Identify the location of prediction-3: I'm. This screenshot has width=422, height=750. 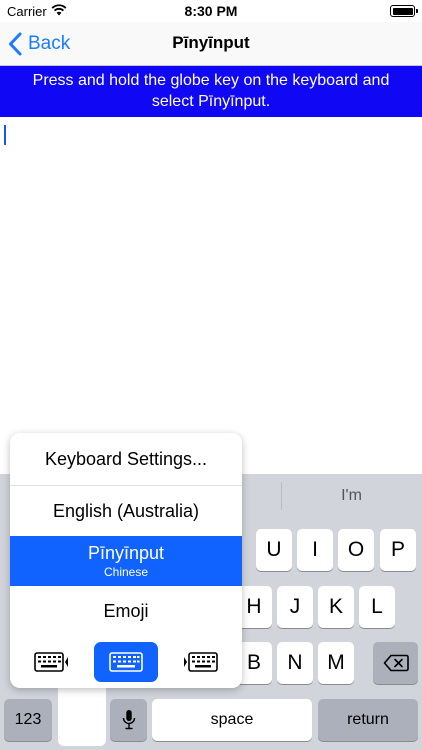
(351, 496).